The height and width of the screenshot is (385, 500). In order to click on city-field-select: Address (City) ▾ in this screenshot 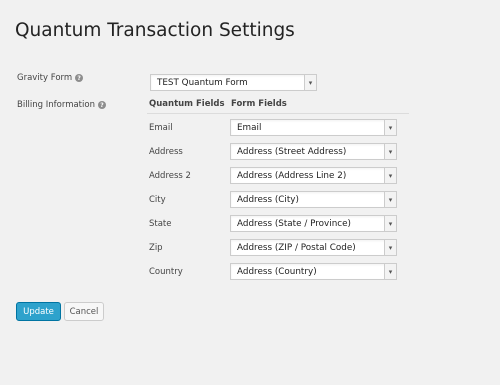, I will do `click(313, 199)`.